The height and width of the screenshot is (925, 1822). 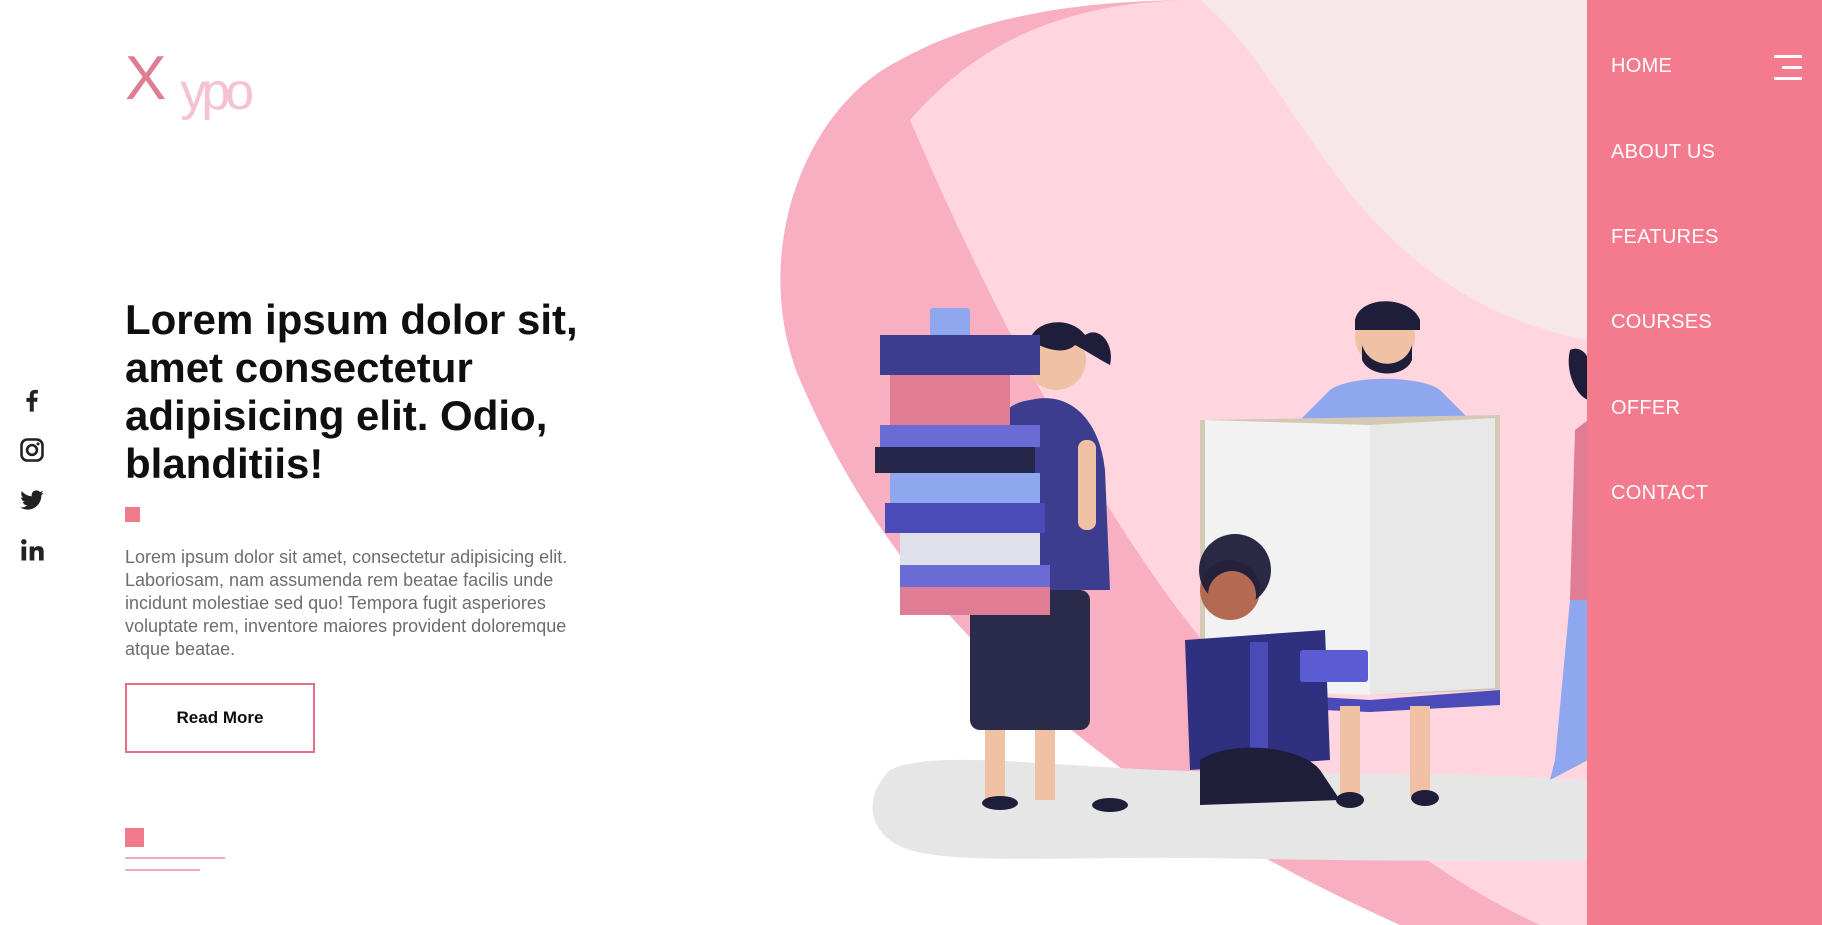 I want to click on nav-item-about-us: ABOUT US, so click(x=1663, y=152).